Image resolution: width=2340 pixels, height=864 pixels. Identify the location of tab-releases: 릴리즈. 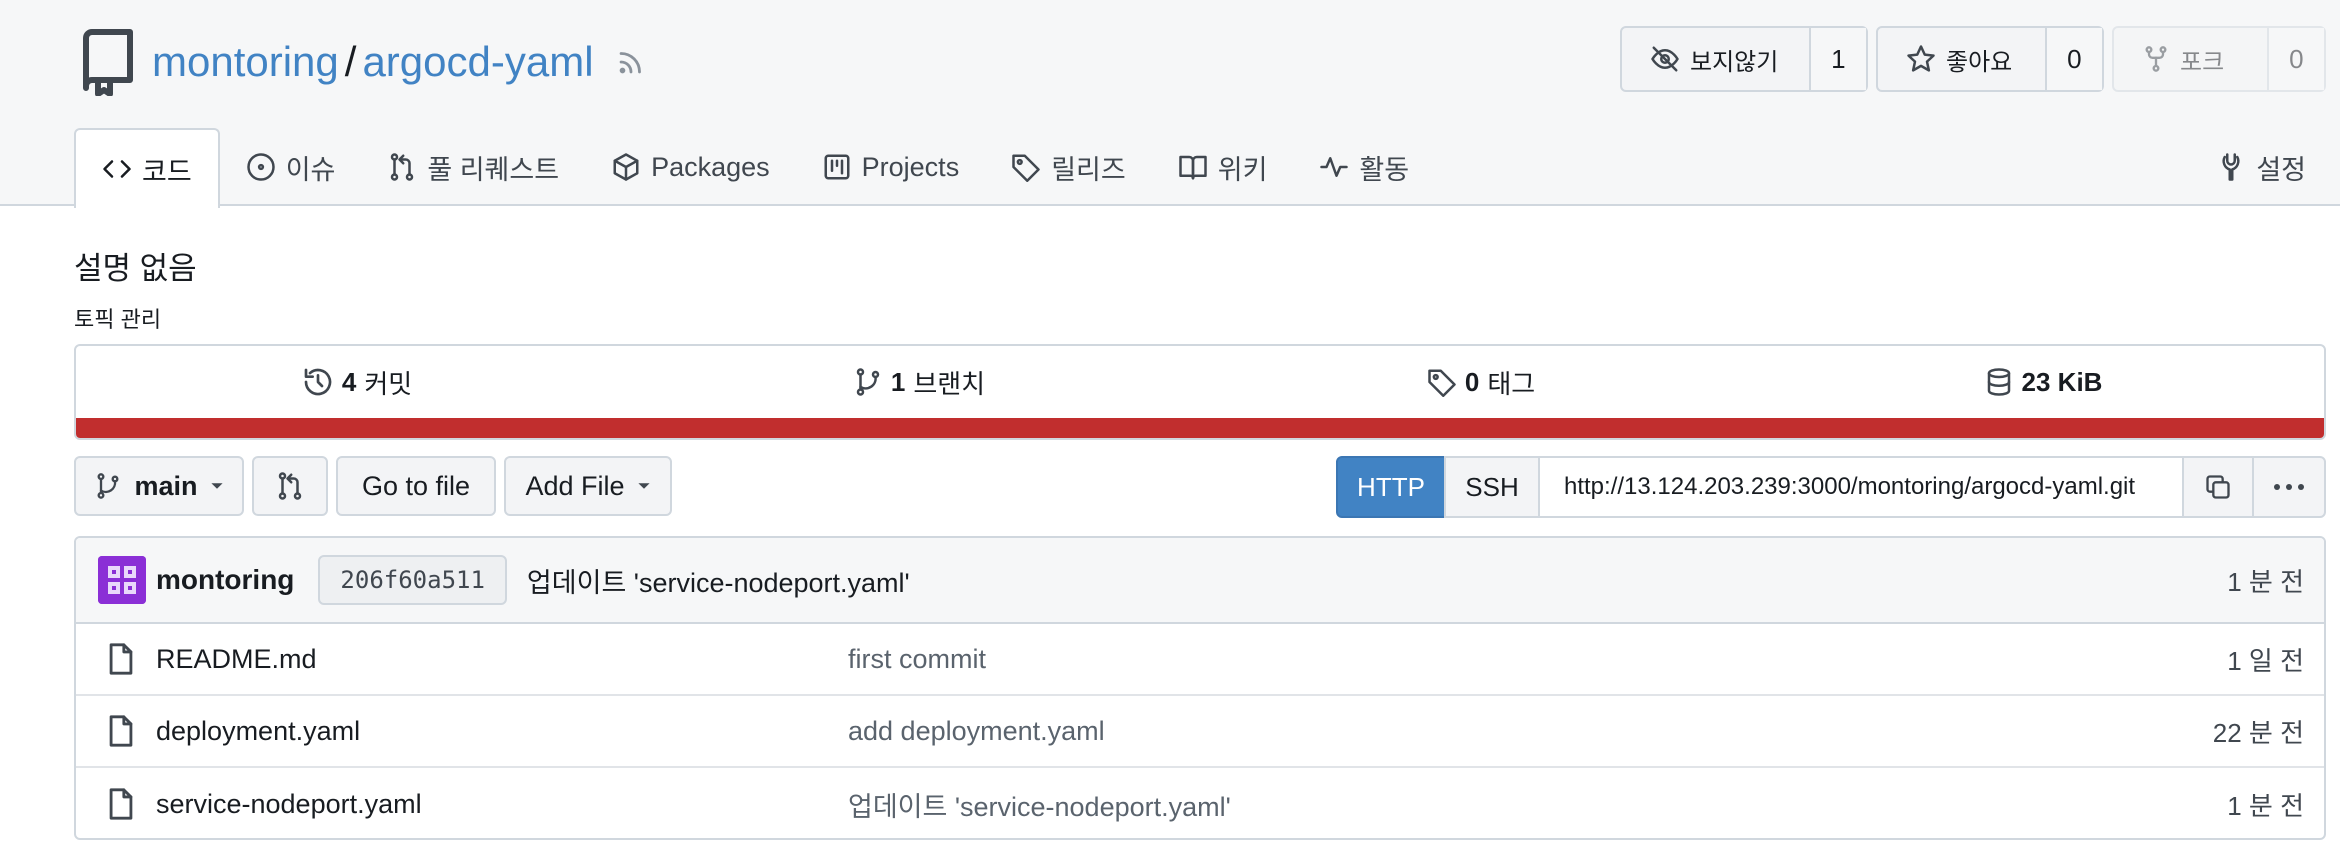
(1068, 167).